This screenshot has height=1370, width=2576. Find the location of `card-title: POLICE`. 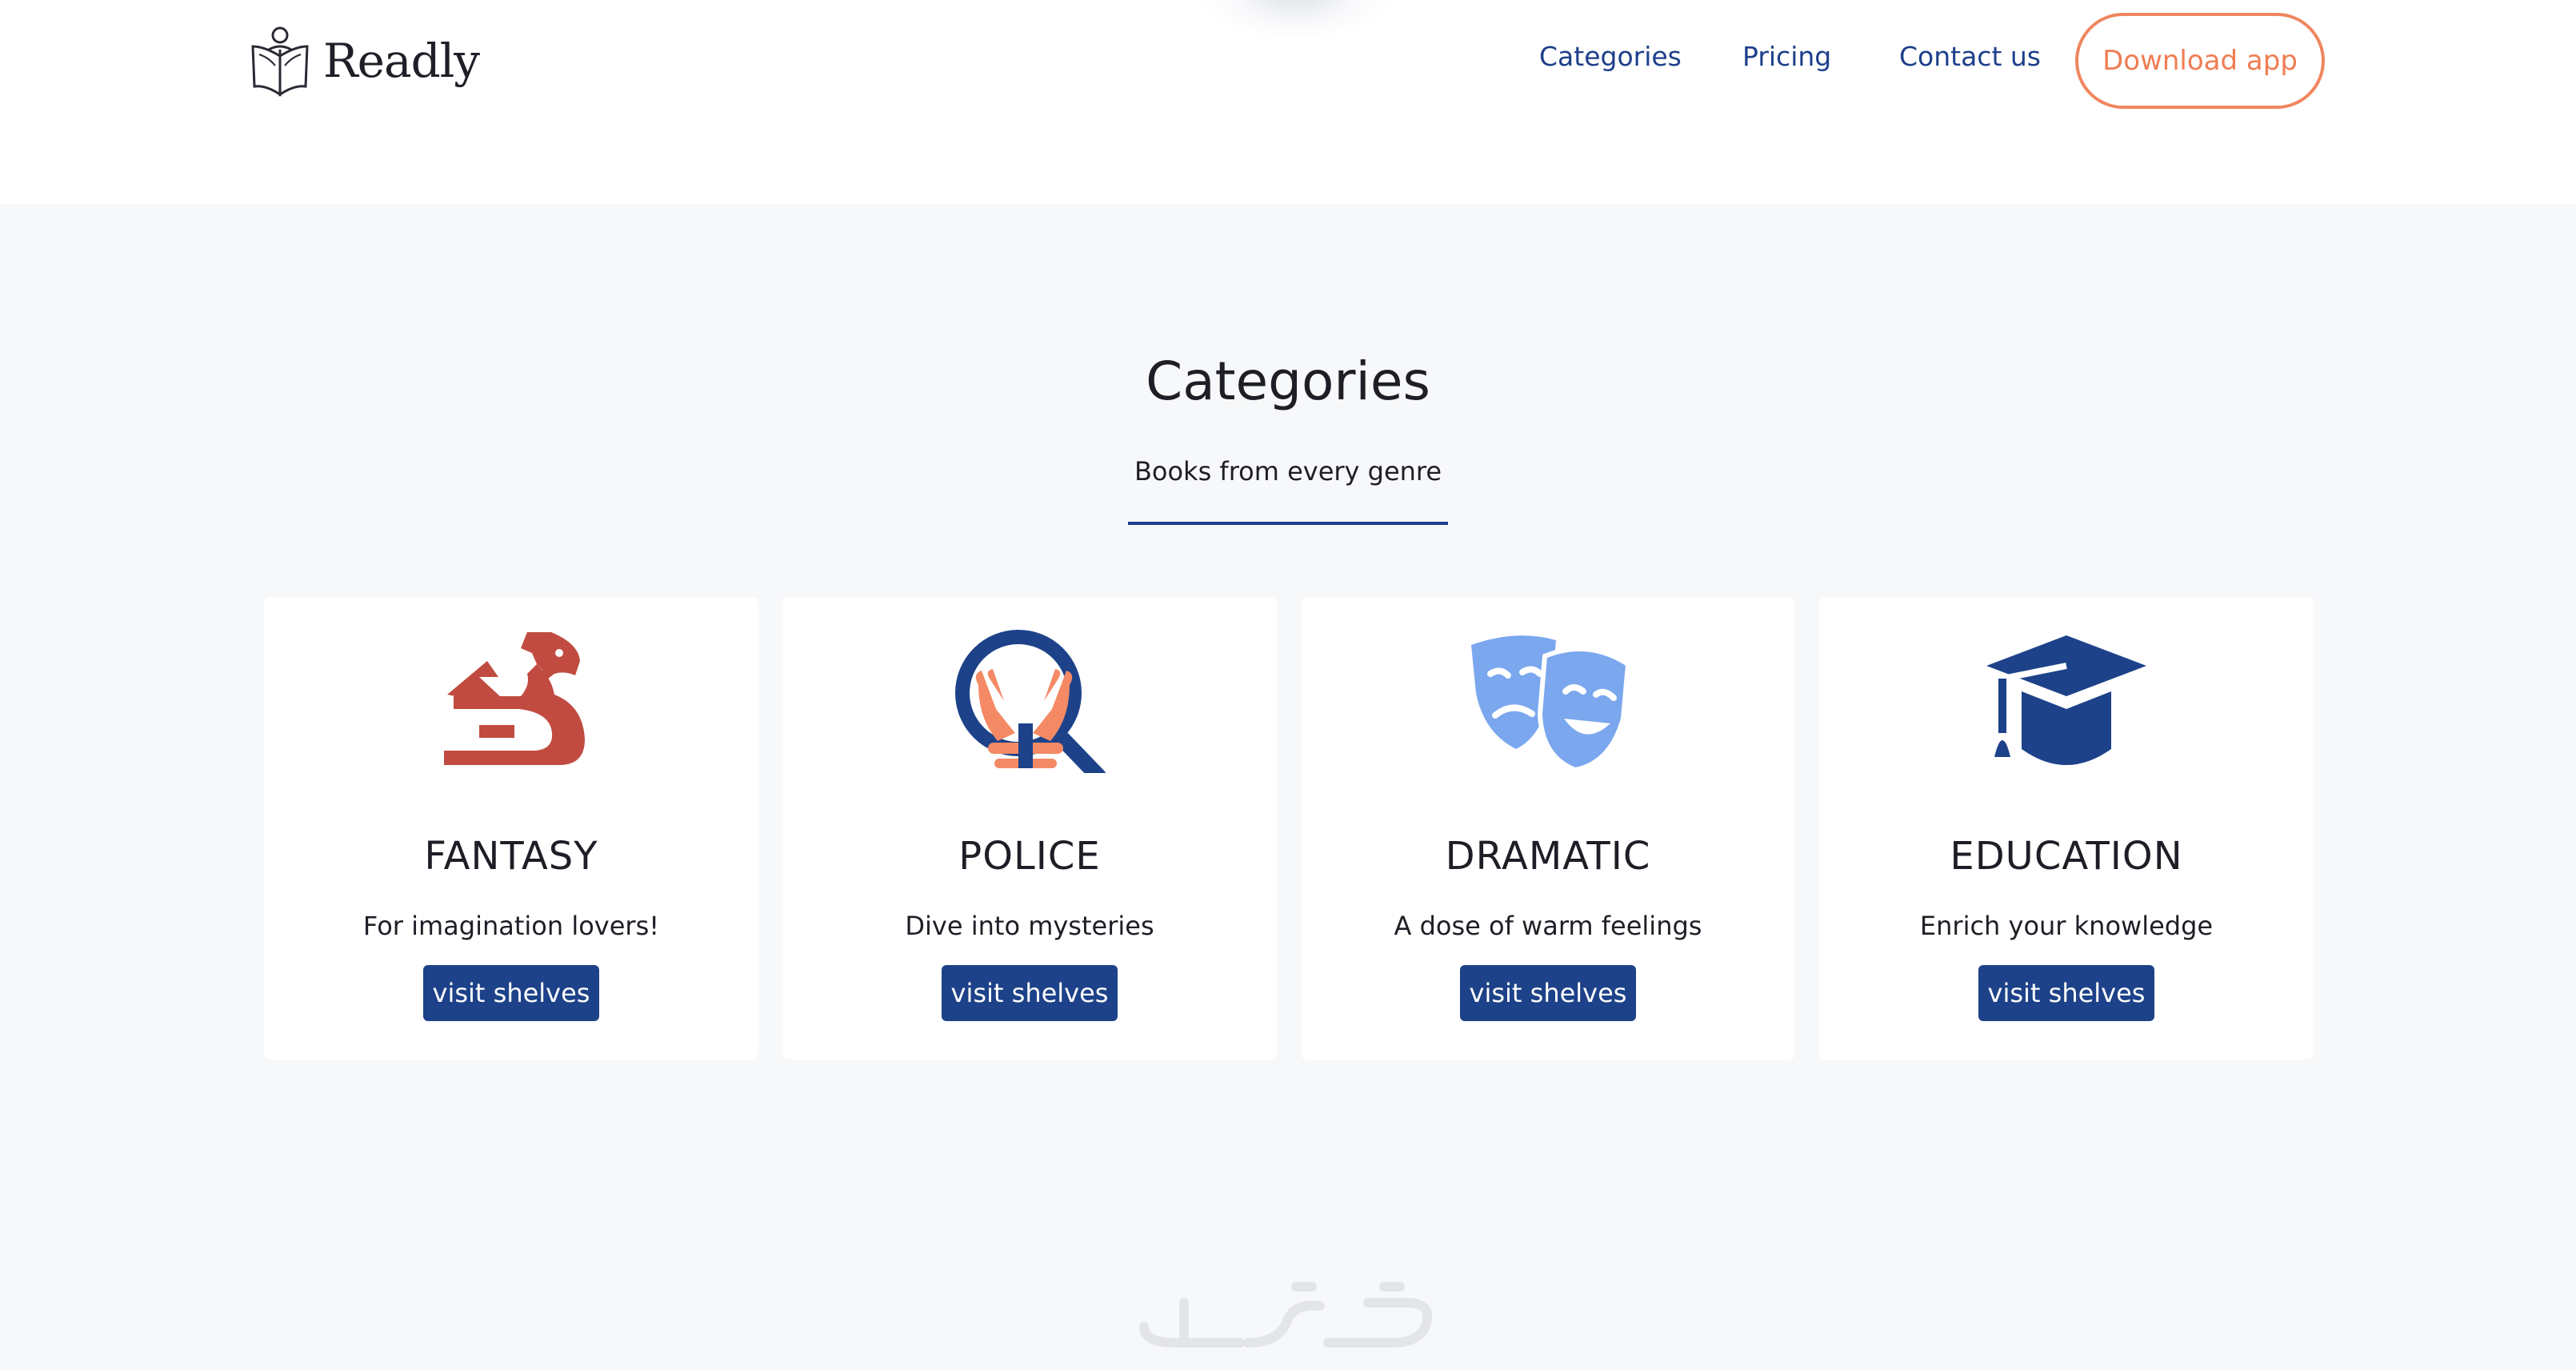

card-title: POLICE is located at coordinates (1029, 856).